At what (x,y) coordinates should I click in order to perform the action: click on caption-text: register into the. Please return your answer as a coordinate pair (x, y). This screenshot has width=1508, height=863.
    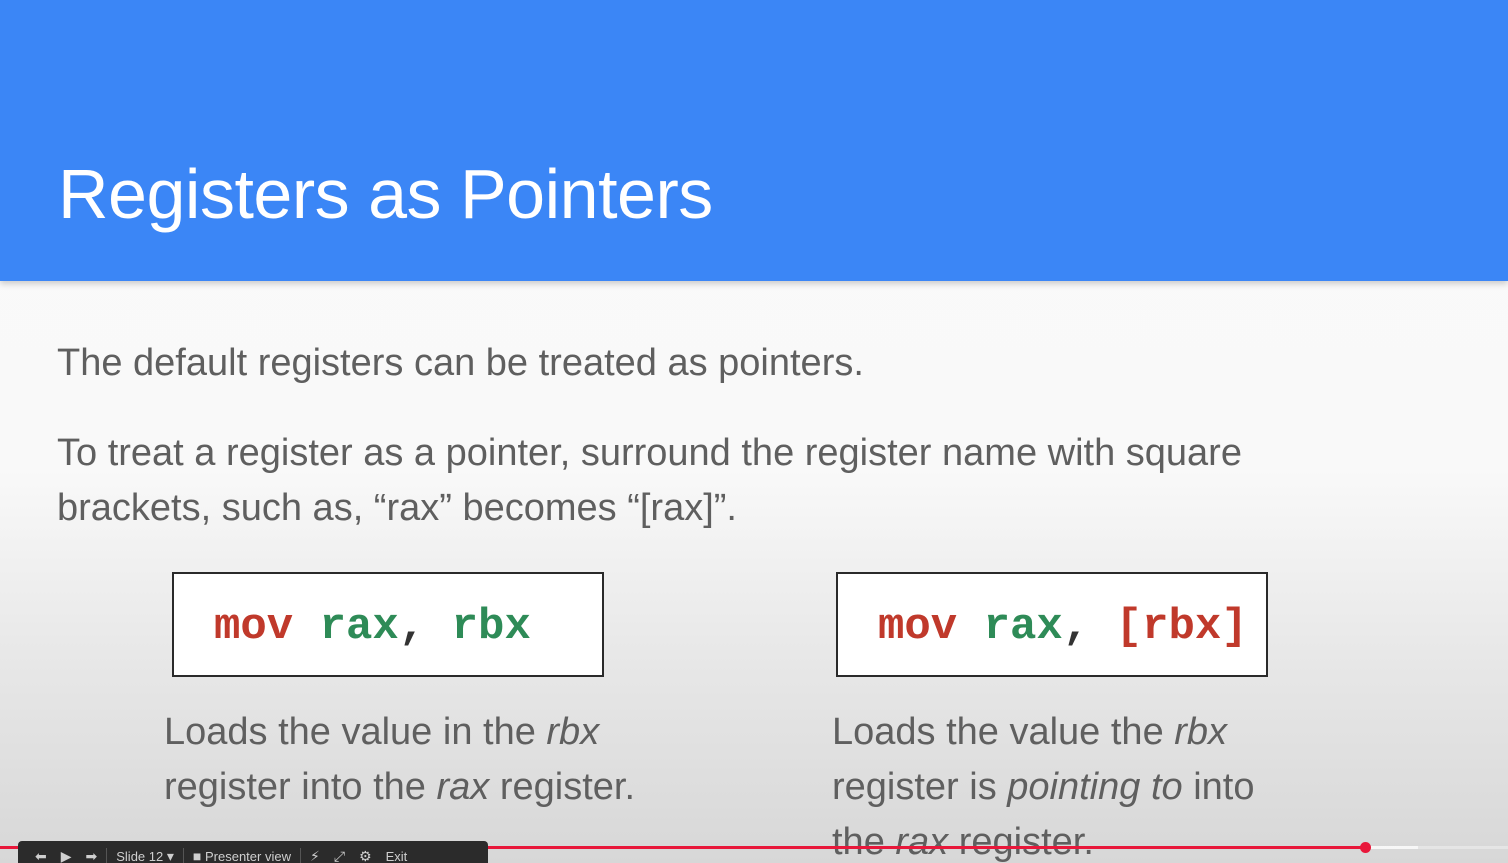
    Looking at the image, I should click on (300, 787).